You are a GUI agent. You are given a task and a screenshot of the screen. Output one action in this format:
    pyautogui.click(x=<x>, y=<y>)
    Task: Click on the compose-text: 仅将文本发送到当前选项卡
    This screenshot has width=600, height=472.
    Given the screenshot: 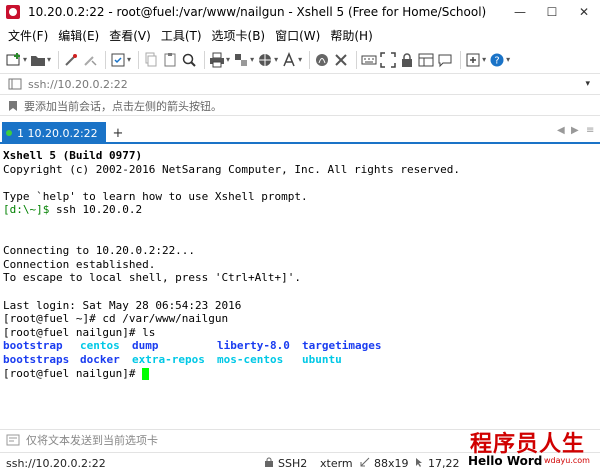 What is the action you would take?
    pyautogui.click(x=92, y=440)
    